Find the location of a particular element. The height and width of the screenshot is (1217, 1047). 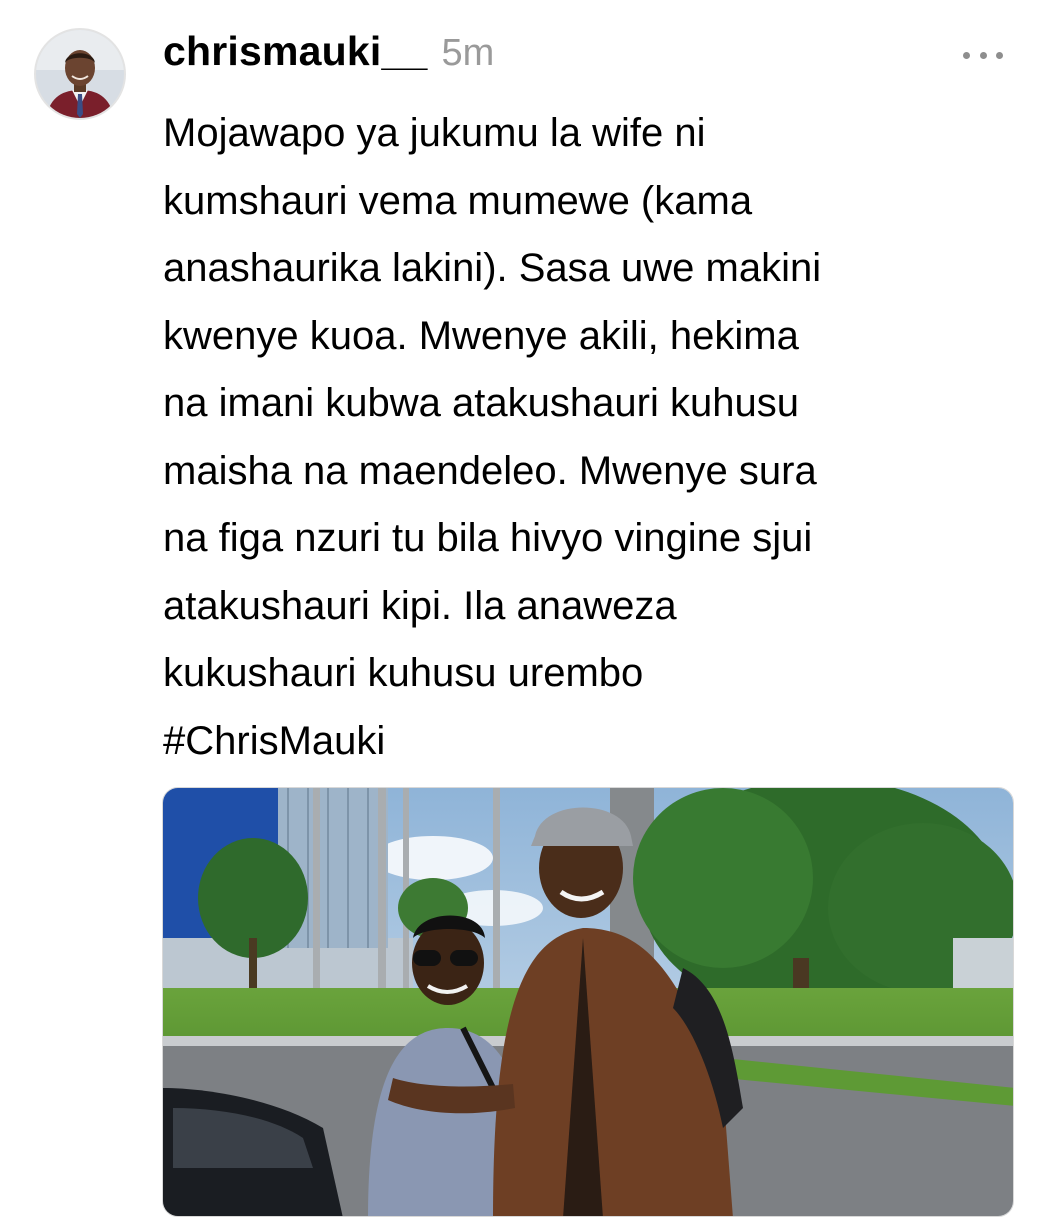

post-header: chrismauki__ 5m is located at coordinates (328, 58).